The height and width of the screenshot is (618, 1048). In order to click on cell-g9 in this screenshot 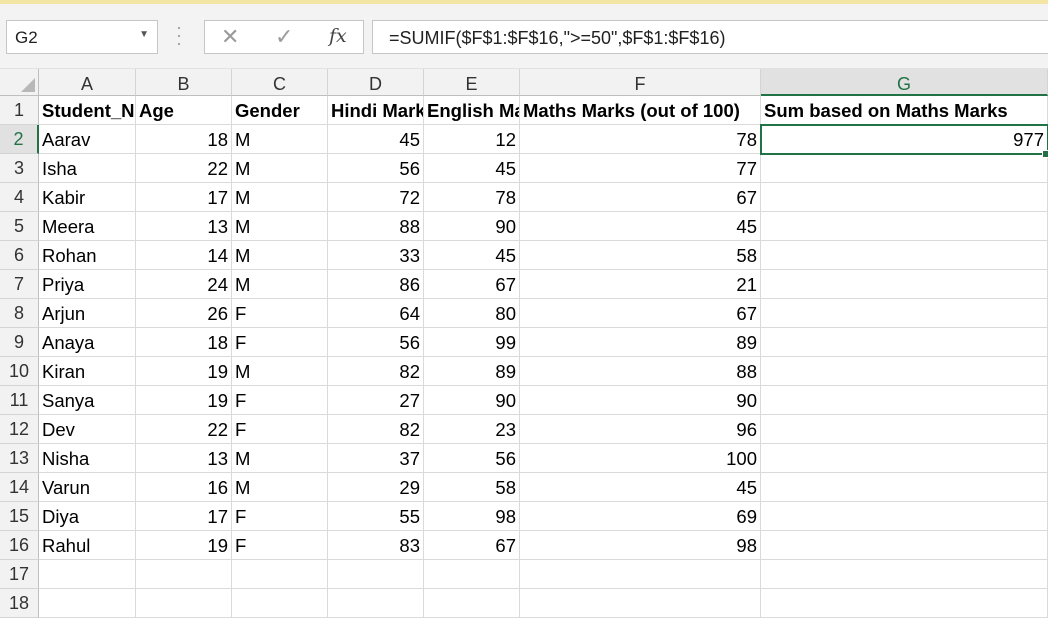, I will do `click(904, 342)`.